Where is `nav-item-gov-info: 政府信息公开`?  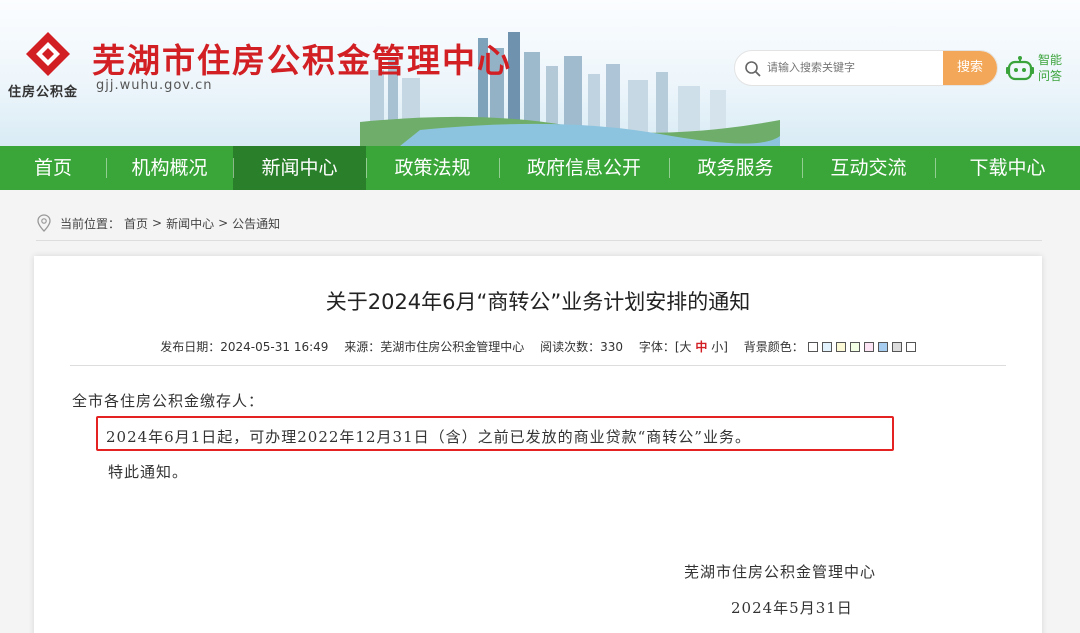 nav-item-gov-info: 政府信息公开 is located at coordinates (584, 168).